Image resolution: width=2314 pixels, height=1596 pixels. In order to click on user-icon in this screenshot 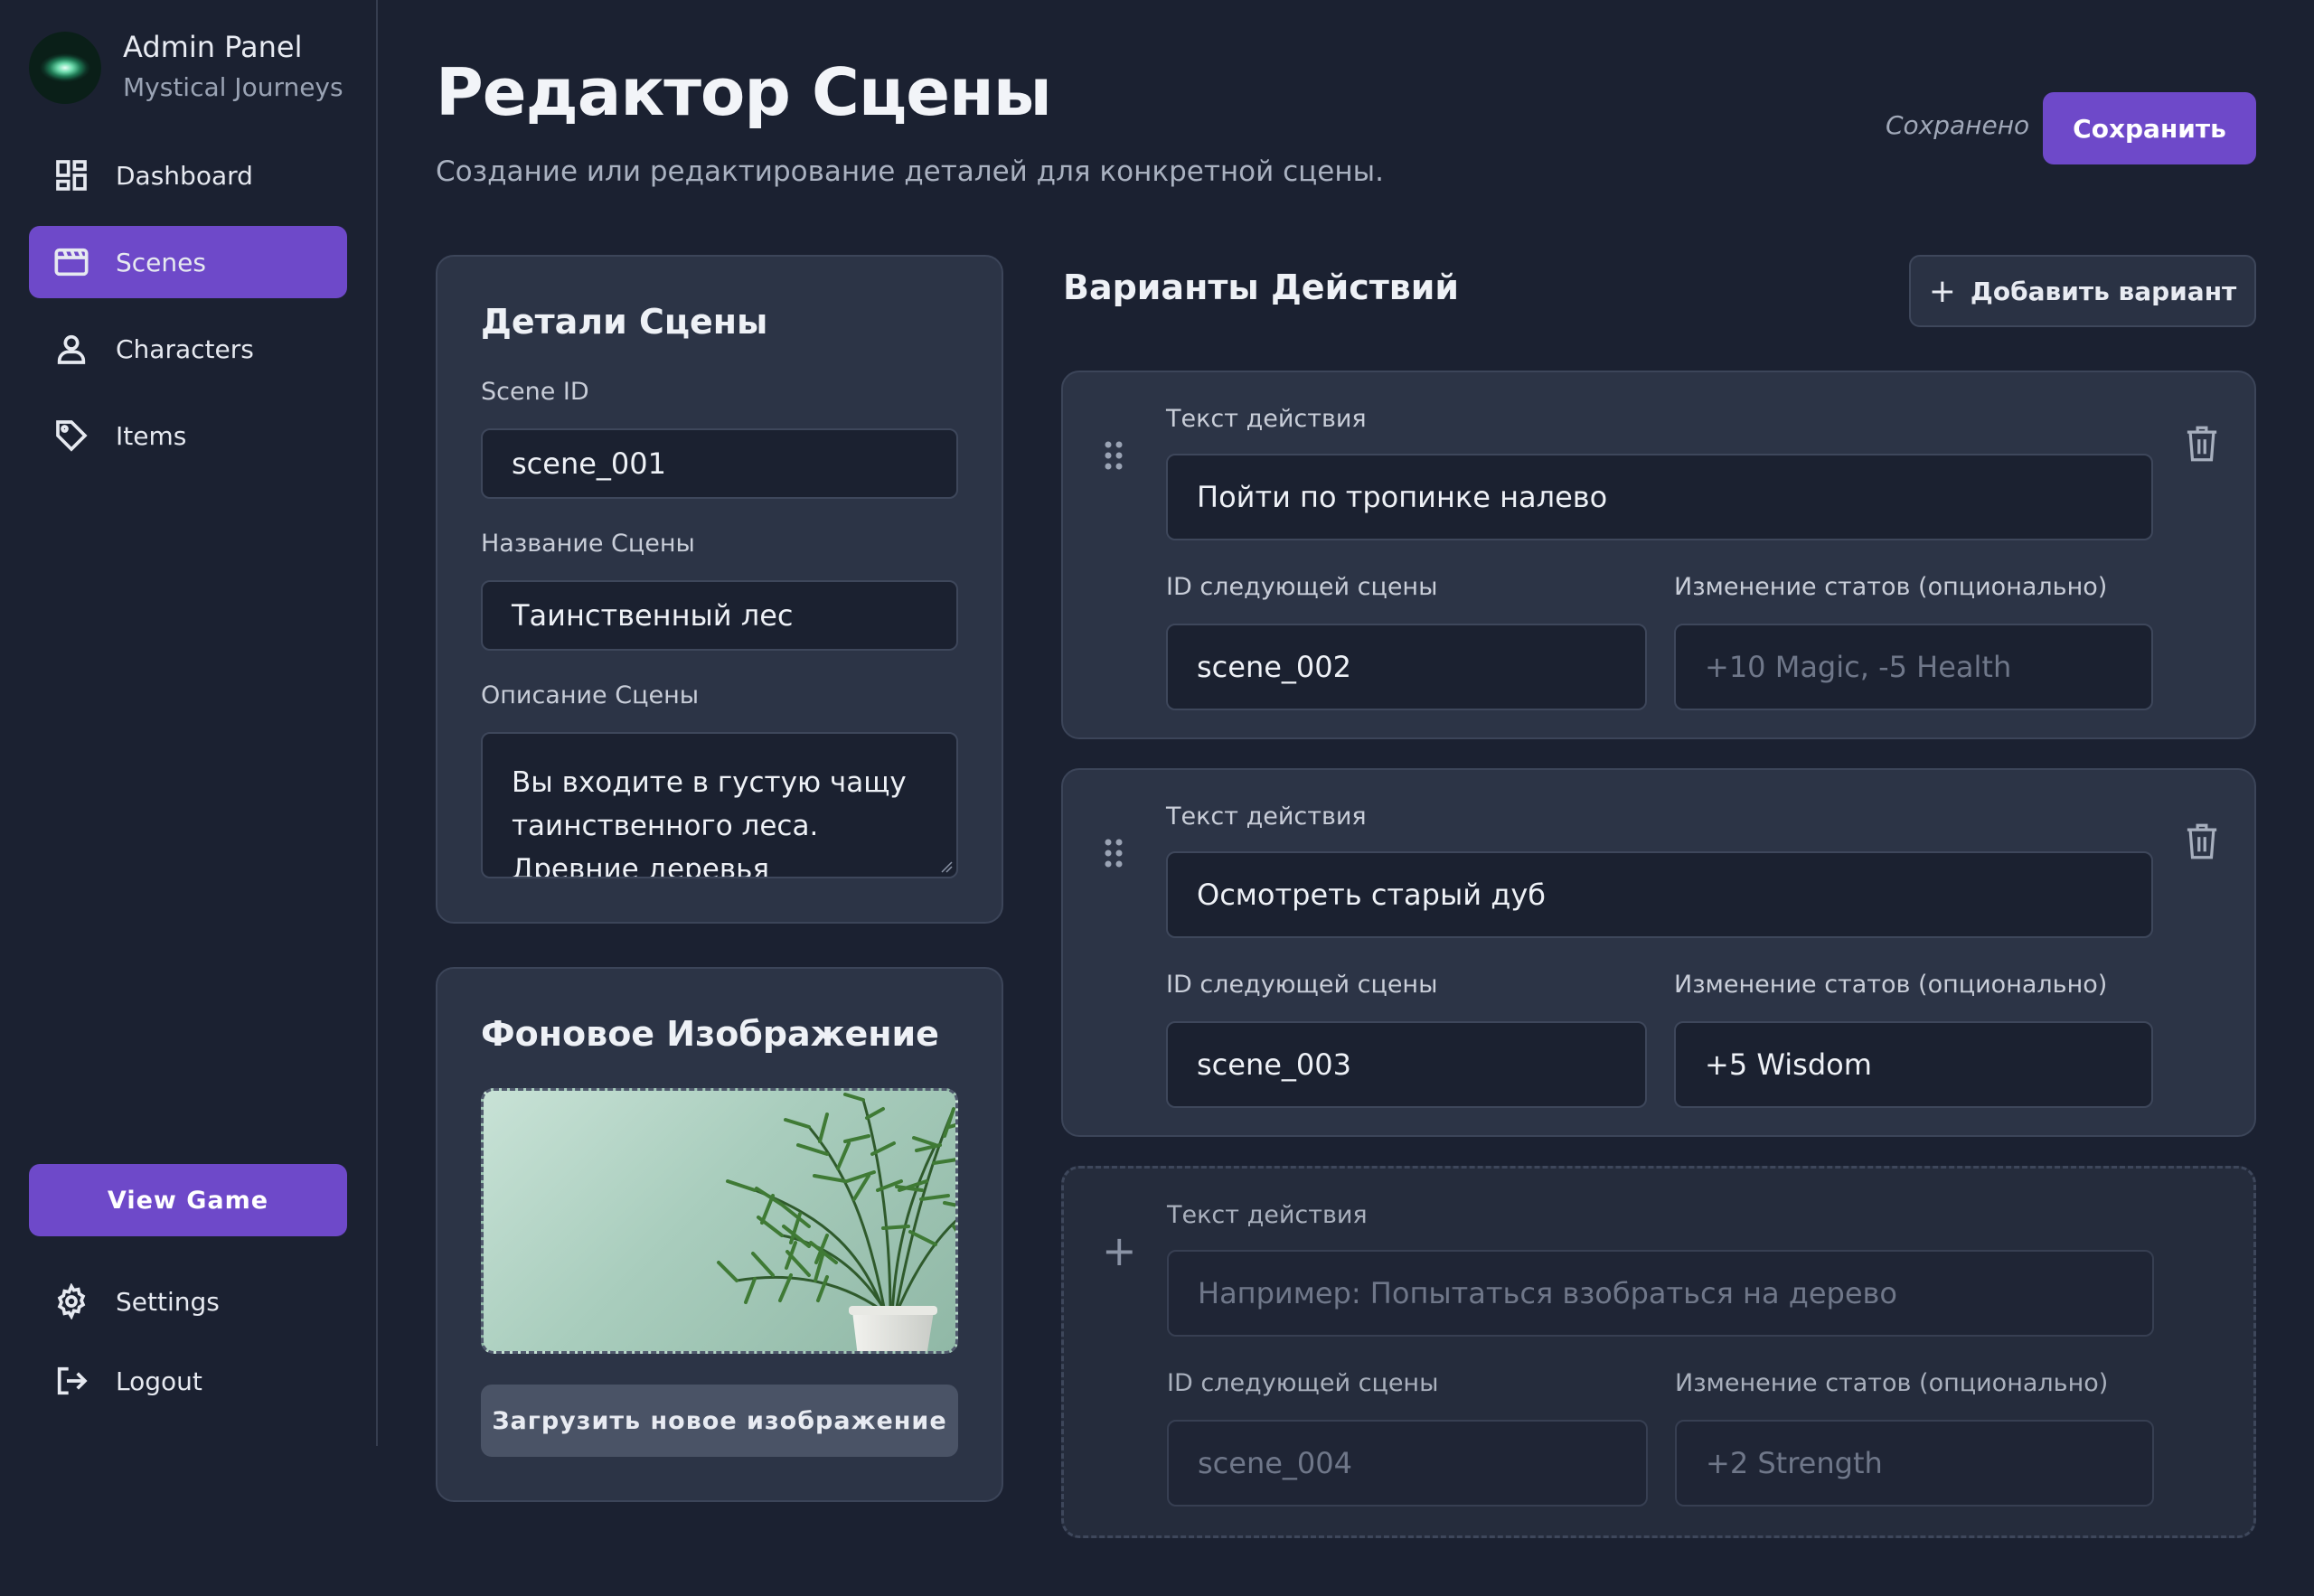, I will do `click(71, 349)`.